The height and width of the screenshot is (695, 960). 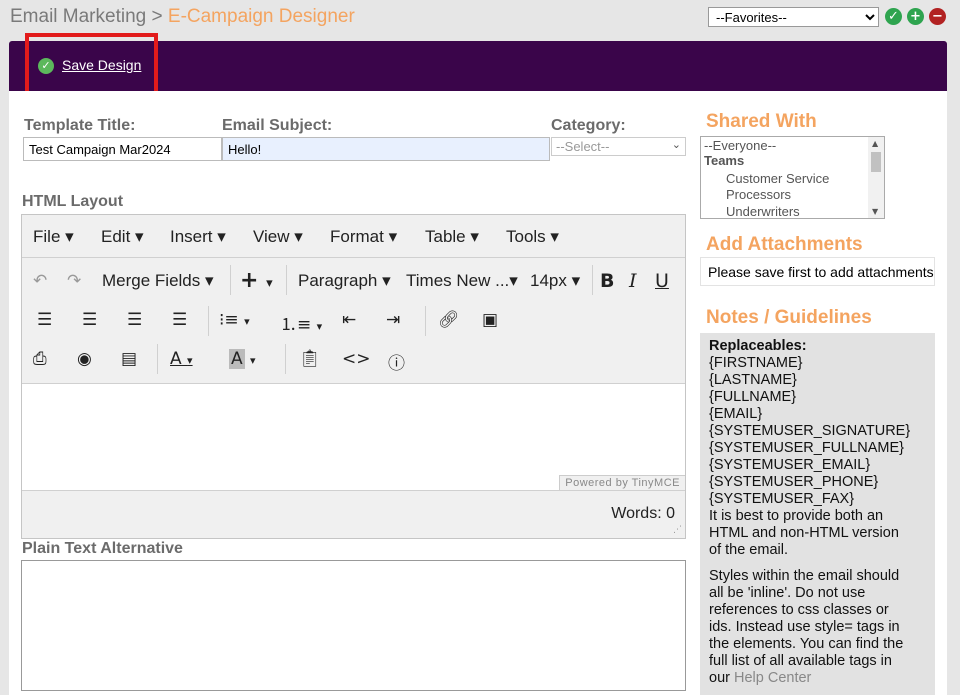 What do you see at coordinates (122, 237) in the screenshot?
I see `menu-edit: Edit ▾` at bounding box center [122, 237].